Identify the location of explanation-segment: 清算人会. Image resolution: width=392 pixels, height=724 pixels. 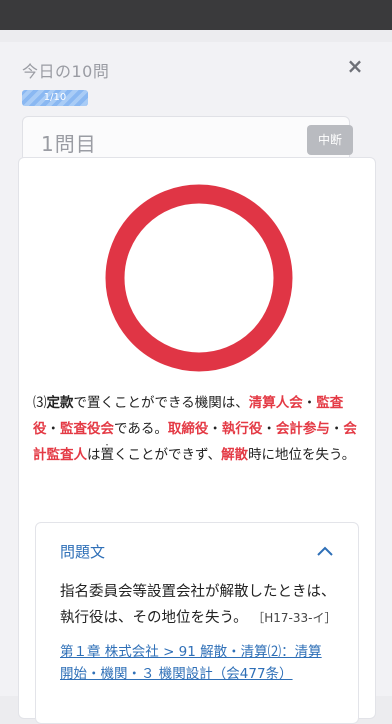
(275, 403).